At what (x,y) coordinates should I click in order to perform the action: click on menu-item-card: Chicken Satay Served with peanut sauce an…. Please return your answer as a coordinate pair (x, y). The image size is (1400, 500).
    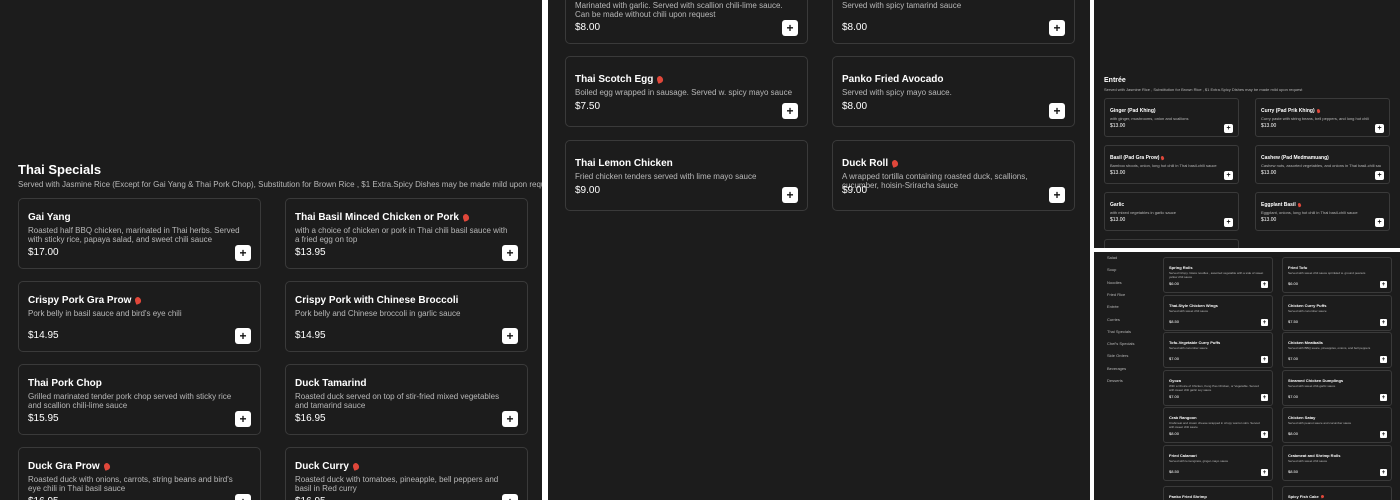
    Looking at the image, I should click on (1337, 425).